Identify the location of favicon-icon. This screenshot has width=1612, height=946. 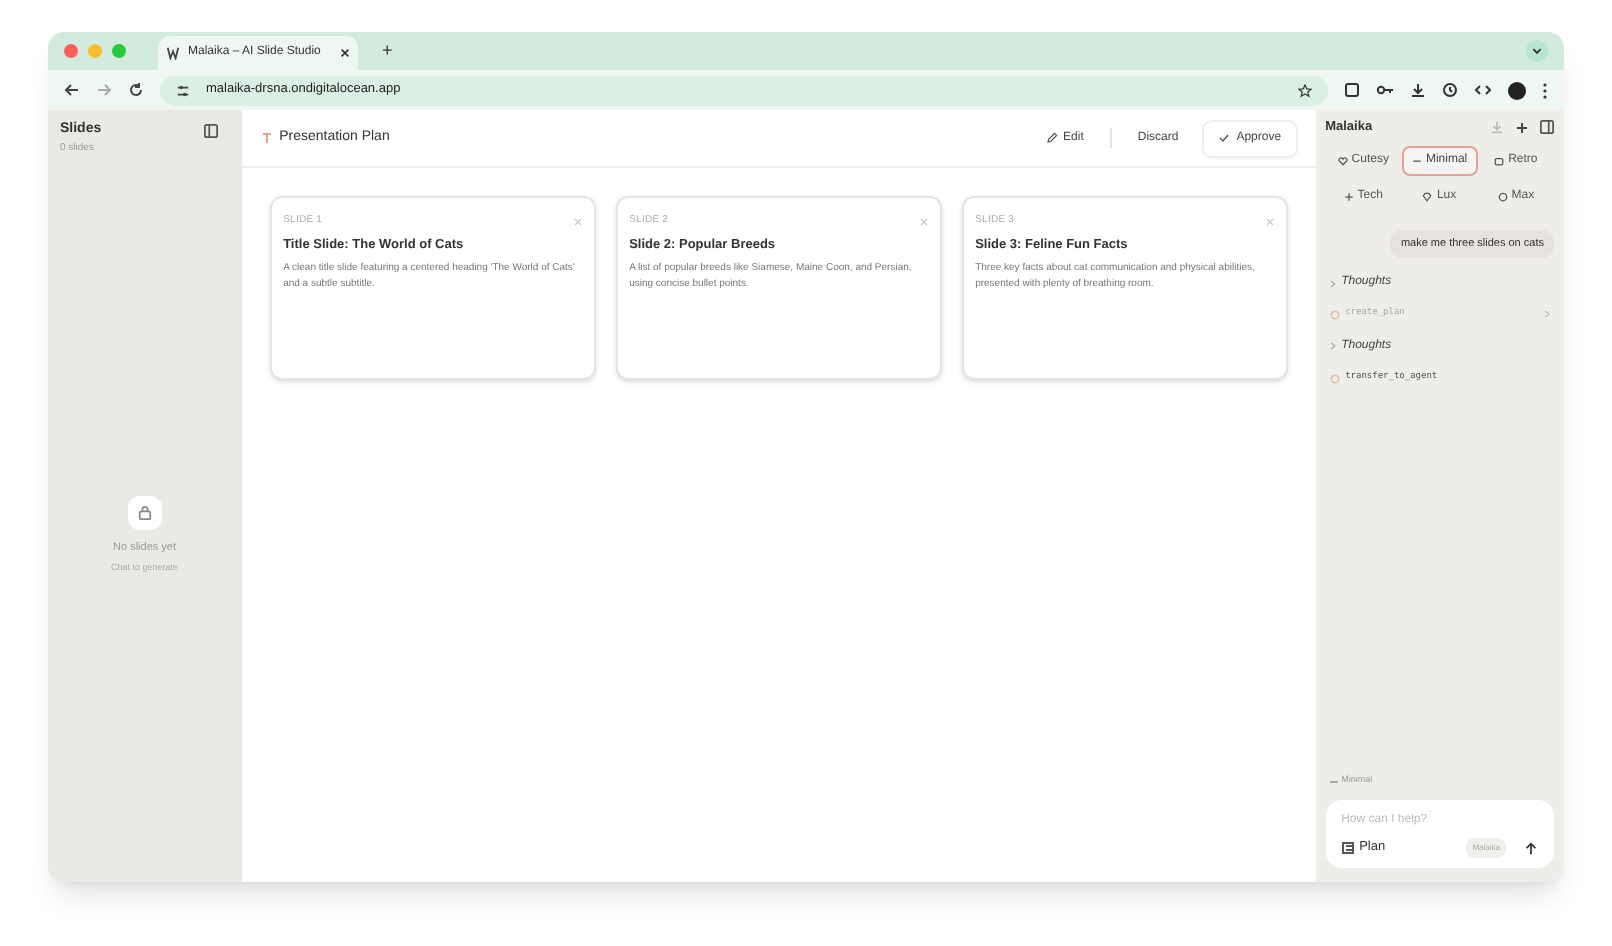
(173, 53).